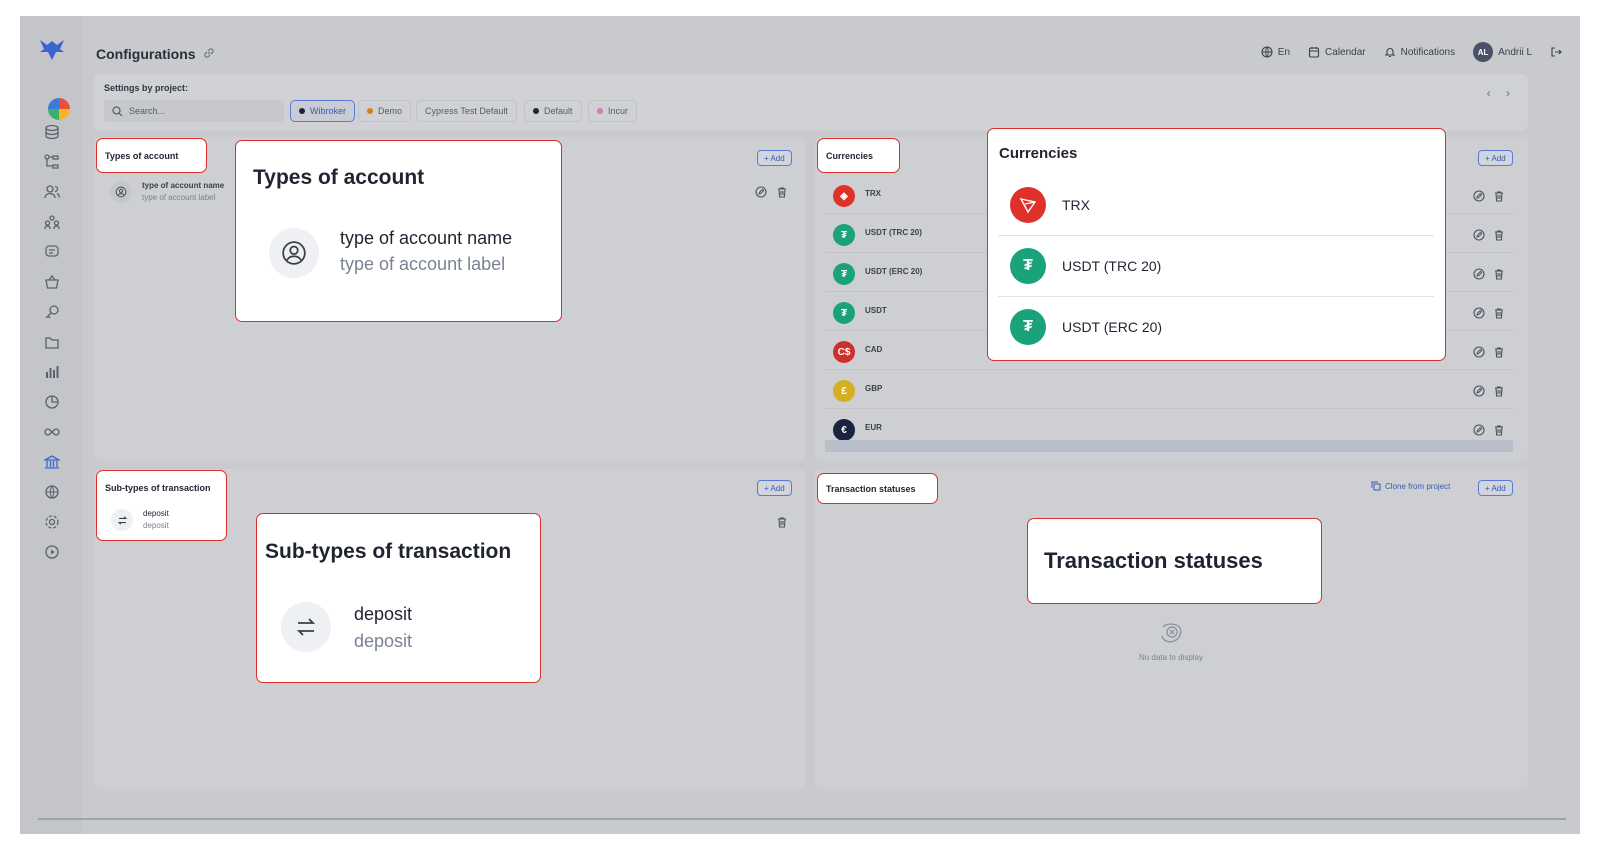  What do you see at coordinates (1495, 158) in the screenshot?
I see `add-currency-button: + Add` at bounding box center [1495, 158].